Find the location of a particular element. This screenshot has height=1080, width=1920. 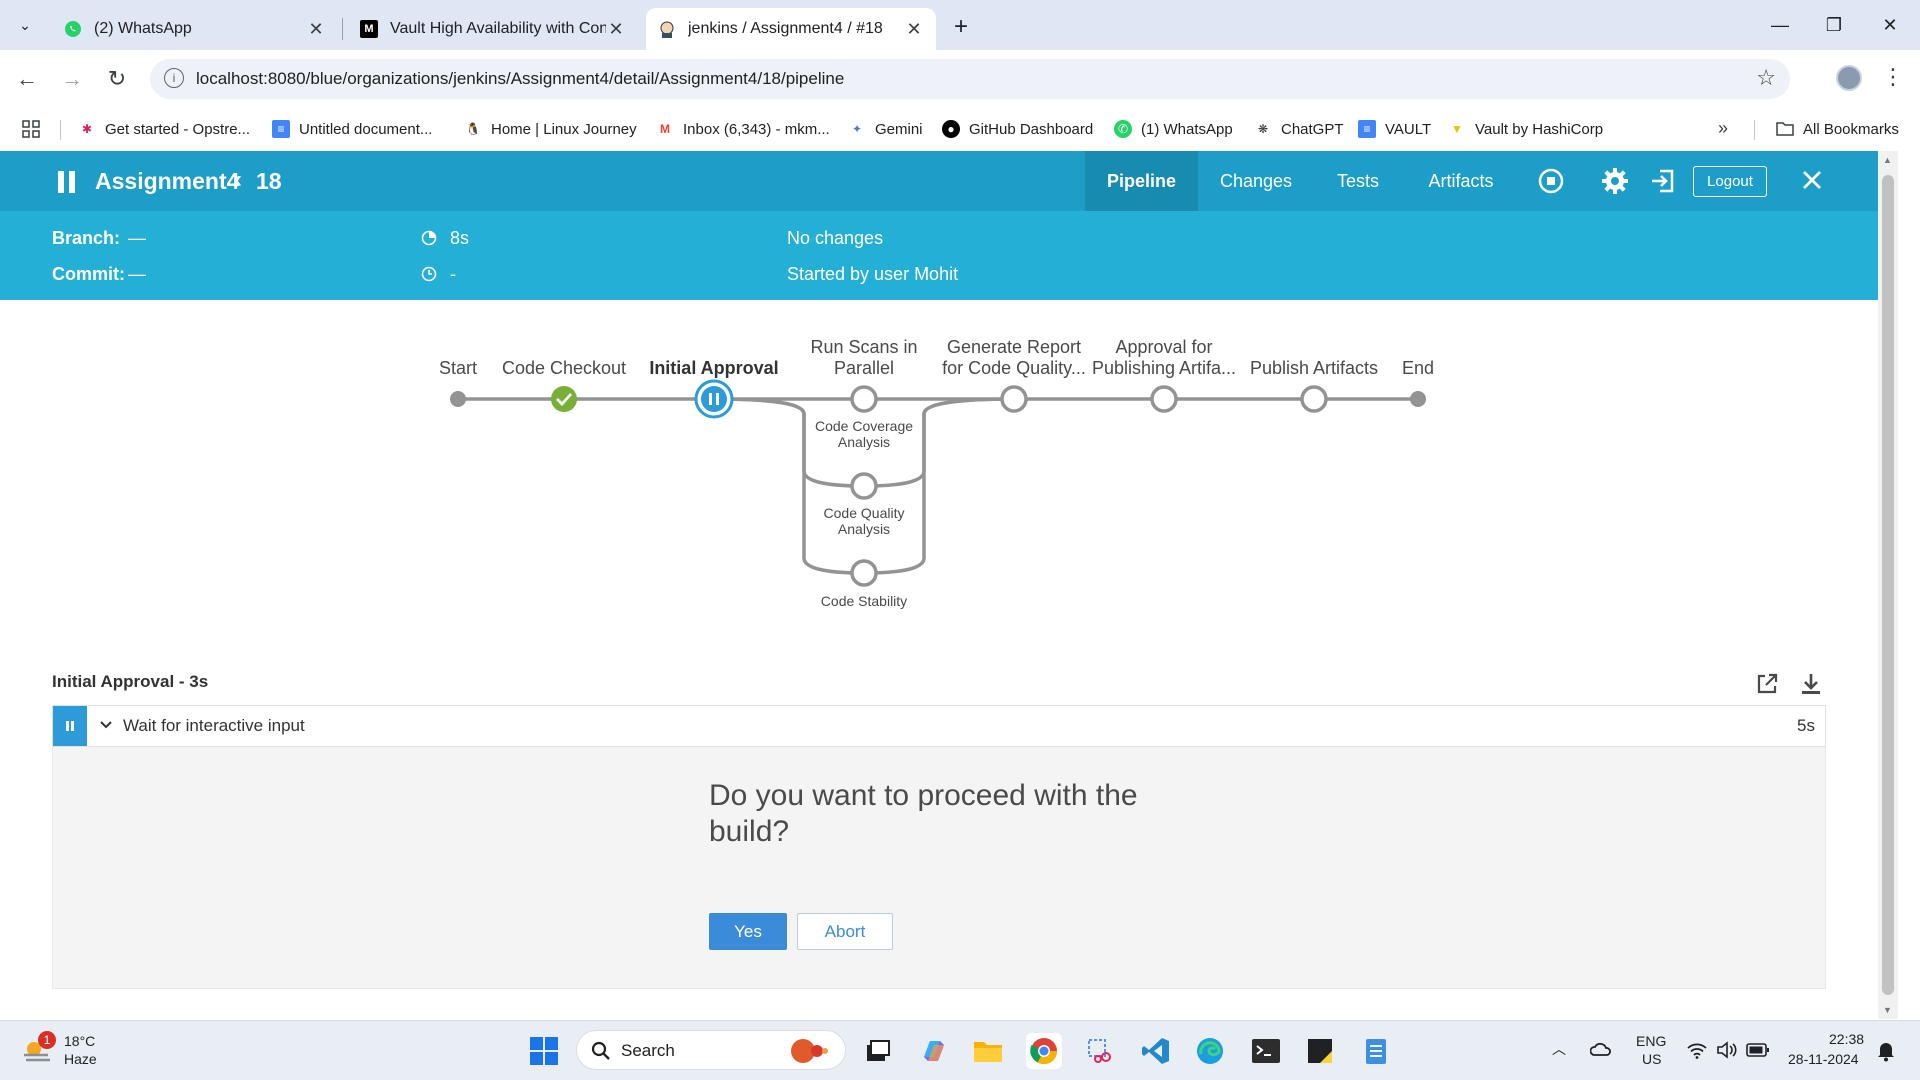

show-hidden-icons-chevron-up-icon: ︿ is located at coordinates (1559, 1049).